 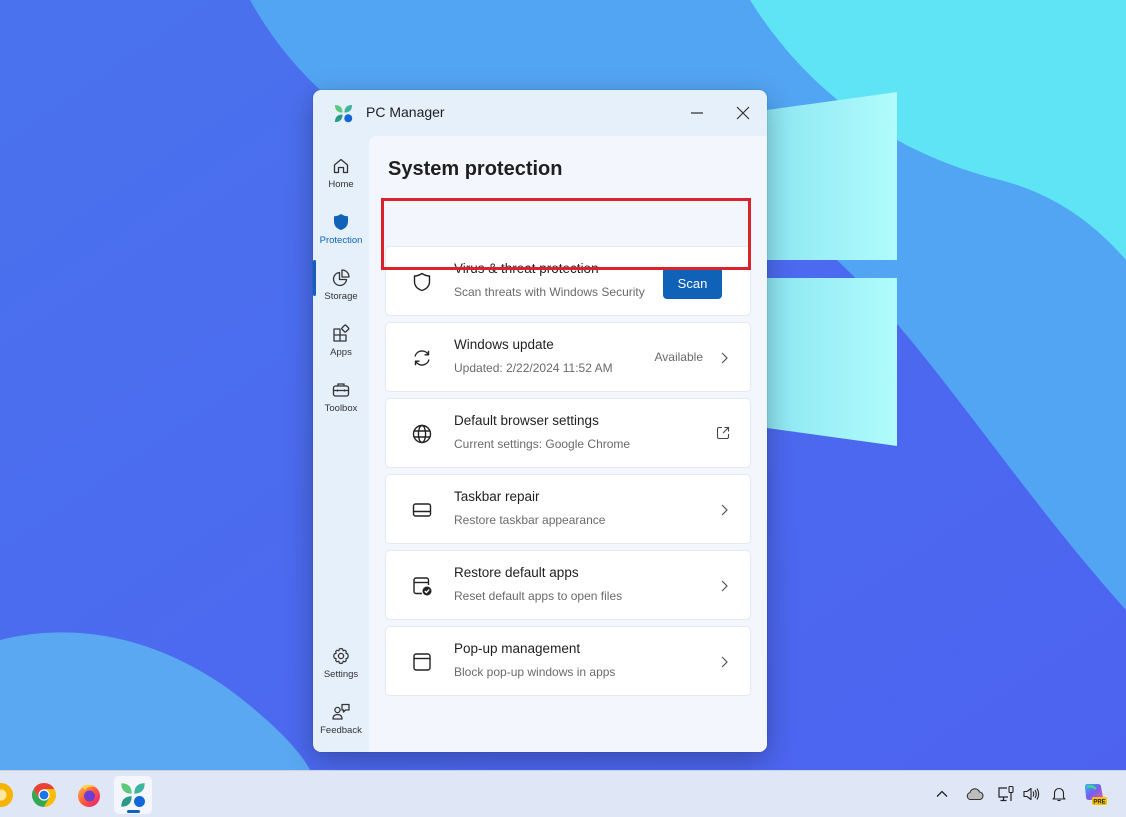 What do you see at coordinates (422, 358) in the screenshot?
I see `sync-icon` at bounding box center [422, 358].